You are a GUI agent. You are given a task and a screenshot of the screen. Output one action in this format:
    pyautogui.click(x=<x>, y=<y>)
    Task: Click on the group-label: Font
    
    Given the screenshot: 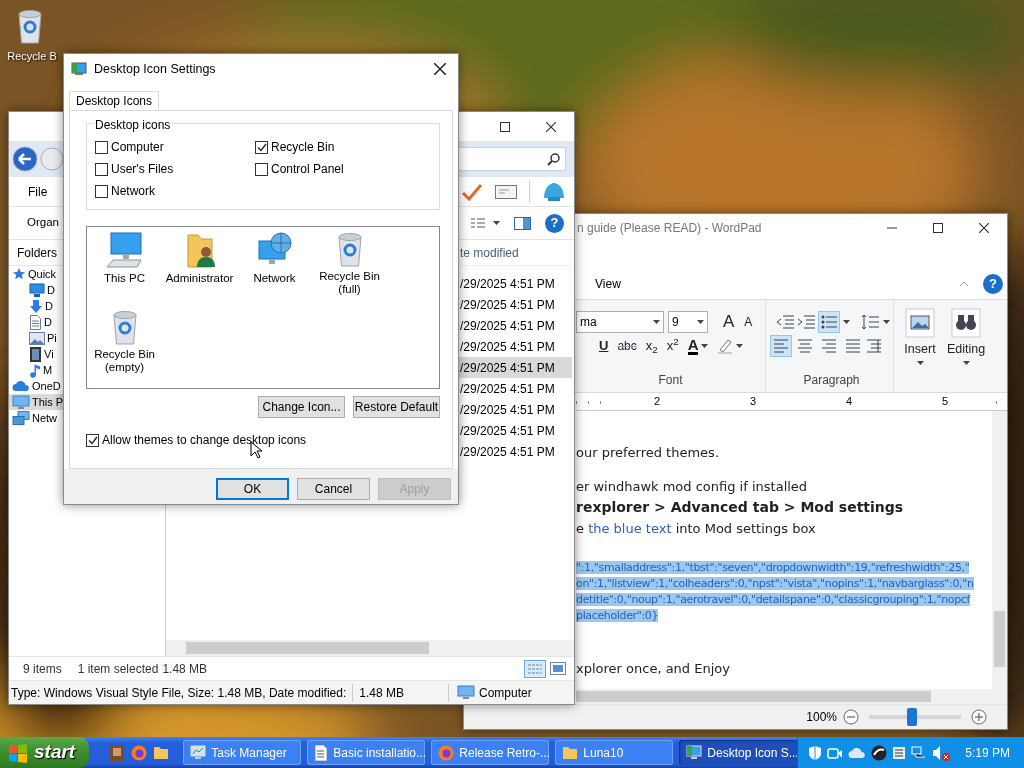 What is the action you would take?
    pyautogui.click(x=670, y=380)
    